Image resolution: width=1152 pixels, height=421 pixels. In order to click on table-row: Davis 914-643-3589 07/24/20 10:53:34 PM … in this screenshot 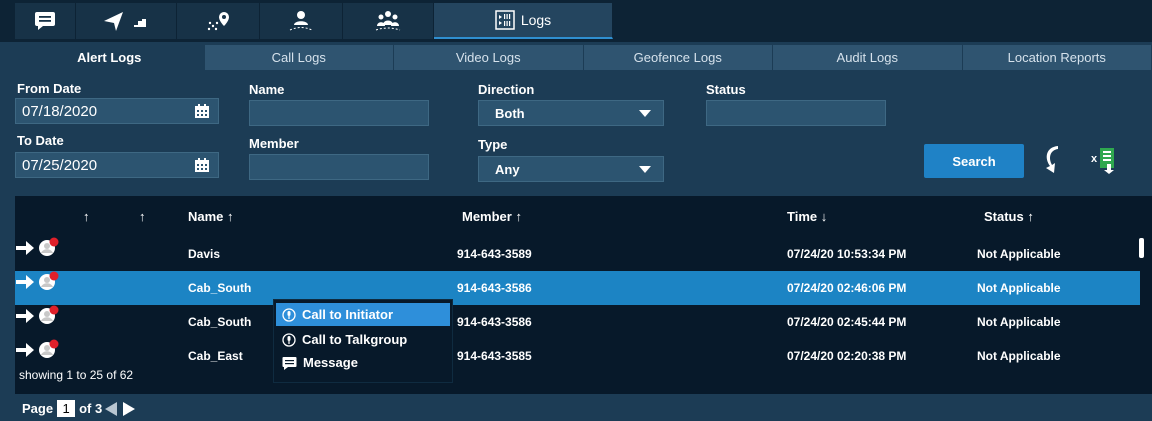, I will do `click(577, 254)`.